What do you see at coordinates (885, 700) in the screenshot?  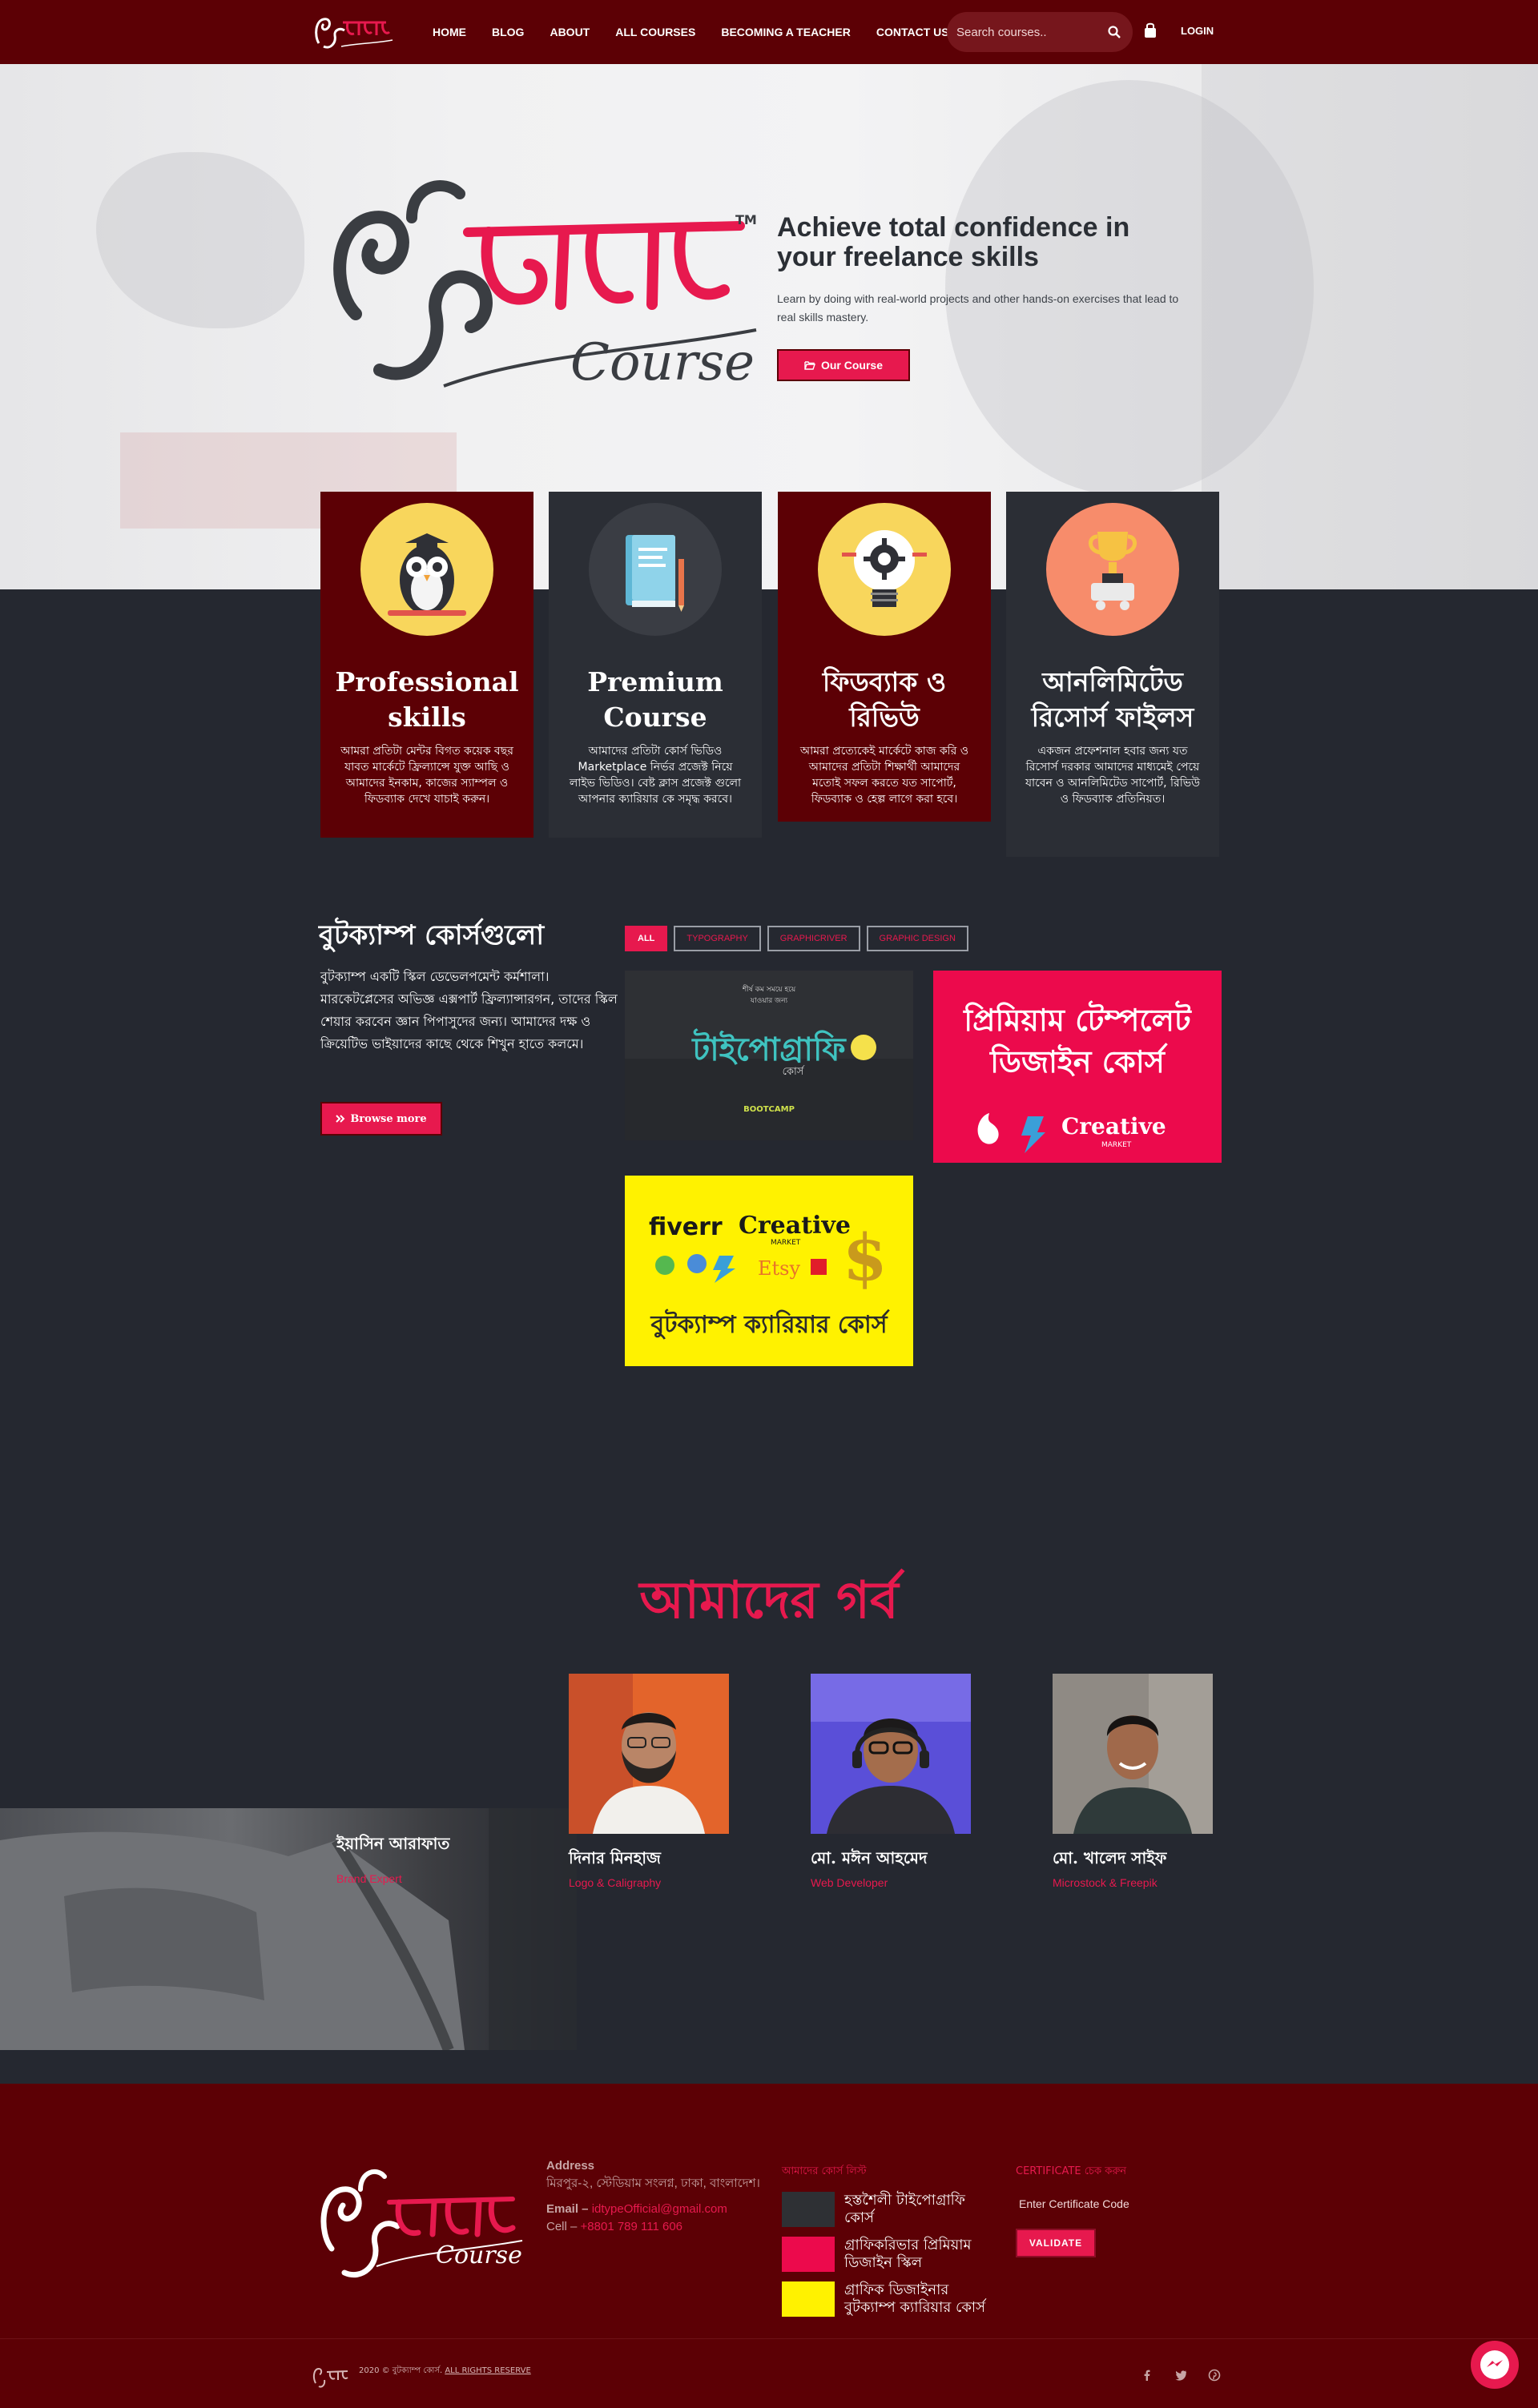 I see `feature-title: ফিডব্যাক ও রিভিউ` at bounding box center [885, 700].